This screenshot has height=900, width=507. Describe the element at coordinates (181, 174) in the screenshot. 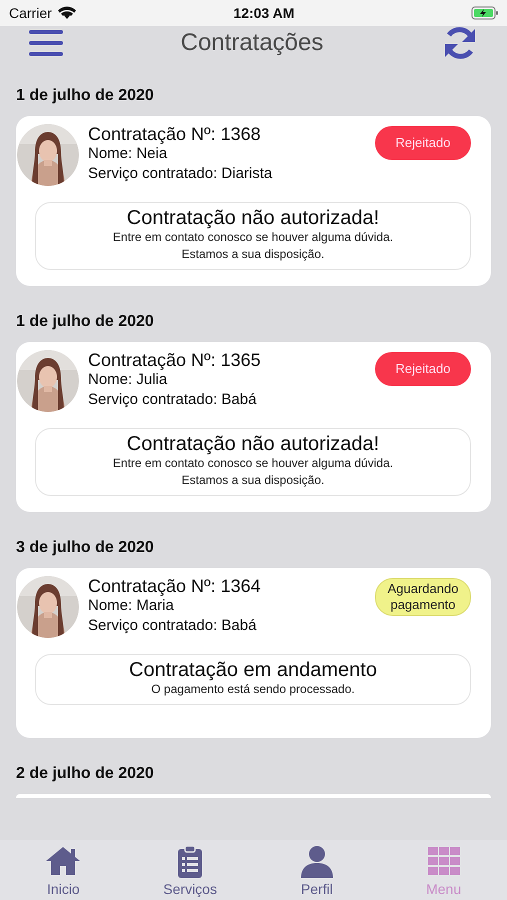

I see `contract-service: Serviço contratado: Diarista` at that location.